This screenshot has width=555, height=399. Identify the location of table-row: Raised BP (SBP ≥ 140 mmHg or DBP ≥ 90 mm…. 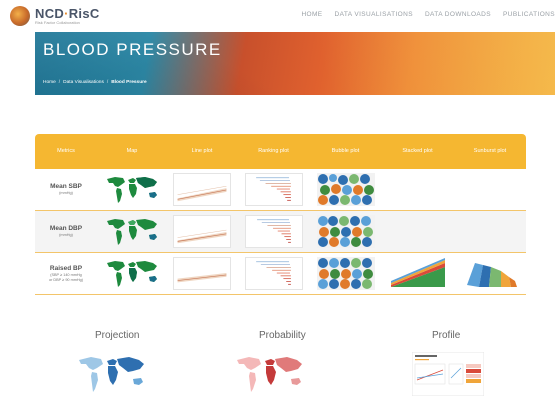
(280, 274).